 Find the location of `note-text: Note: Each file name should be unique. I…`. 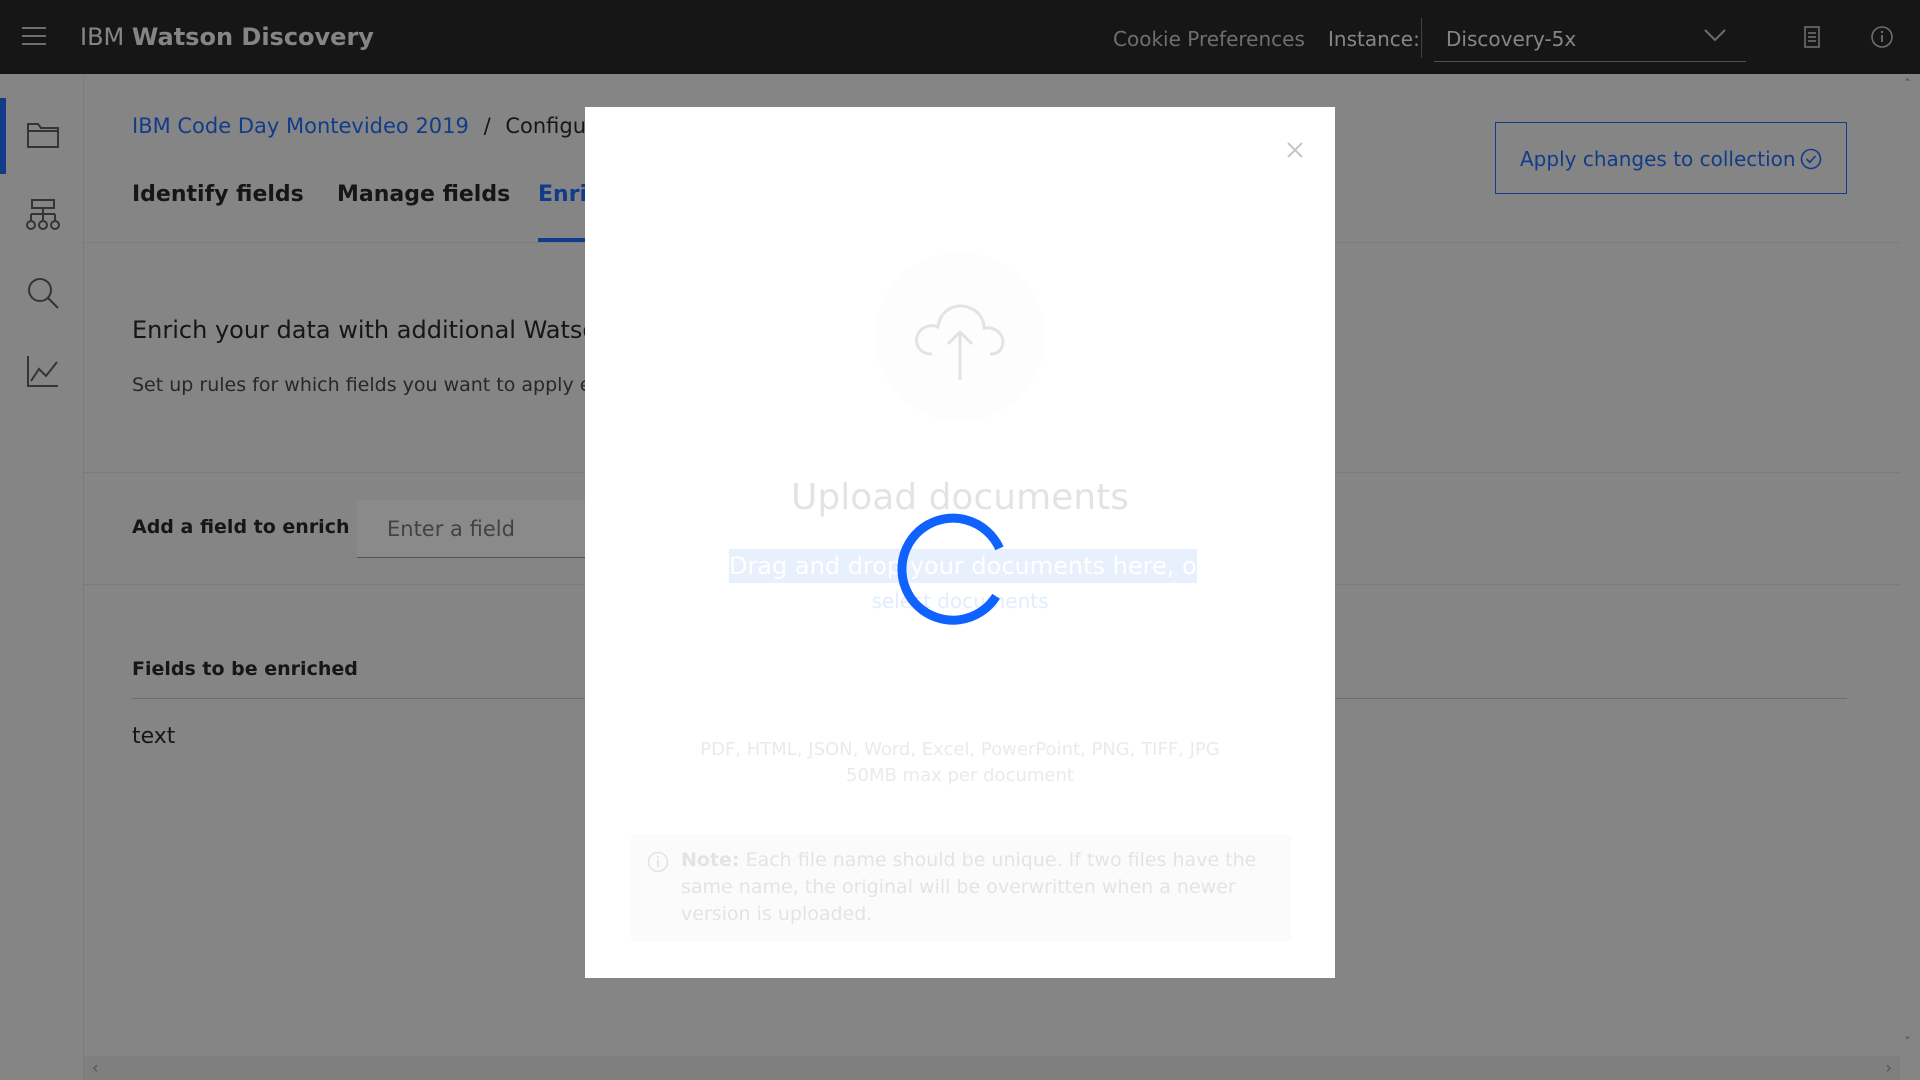

note-text: Note: Each file name should be unique. I… is located at coordinates (971, 887).